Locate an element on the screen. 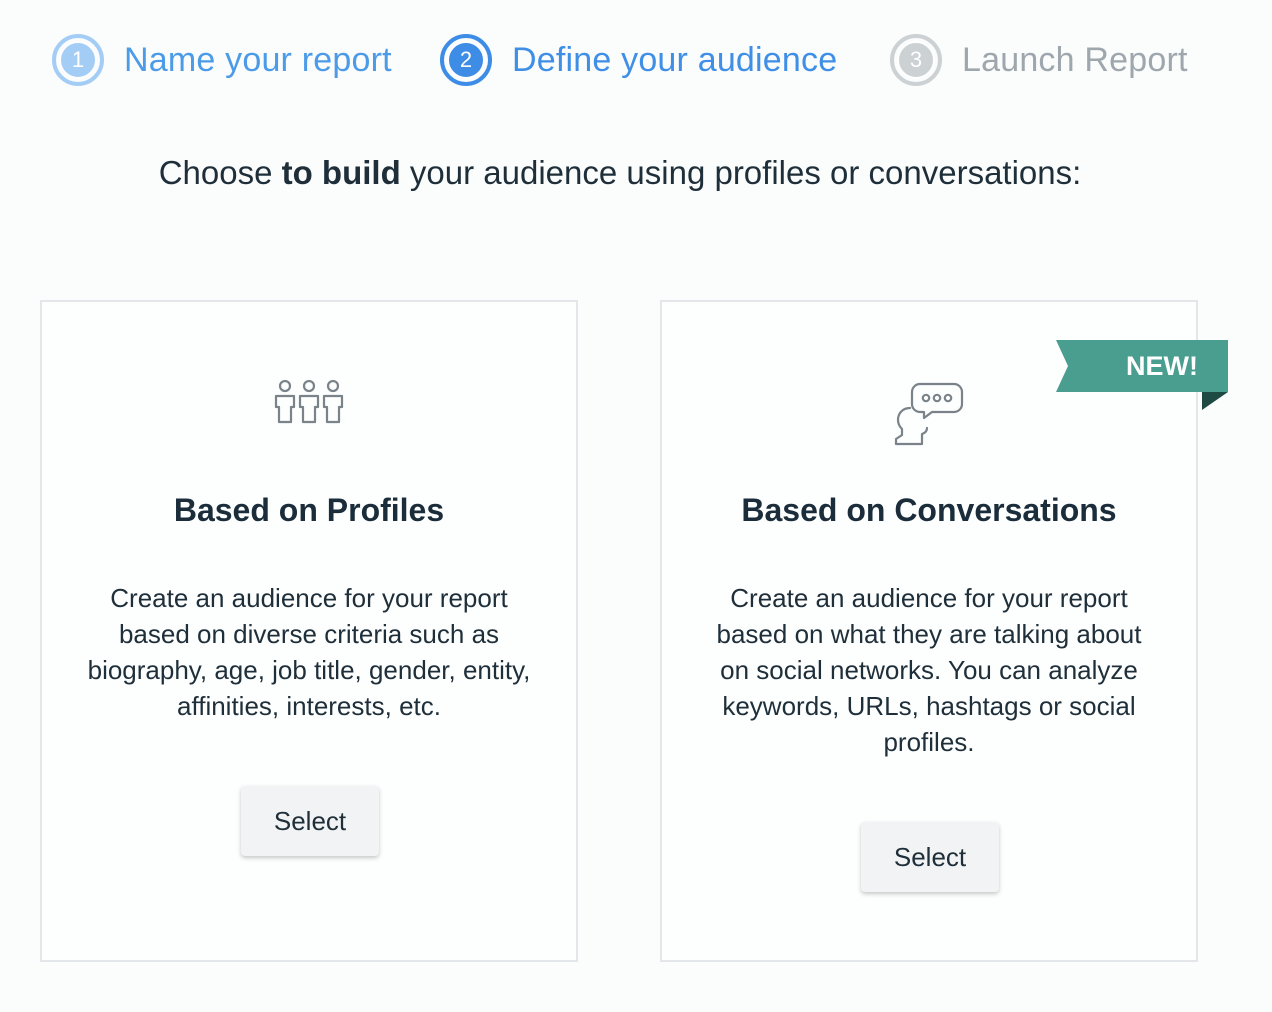 The width and height of the screenshot is (1272, 1012). step-3-number: 3 is located at coordinates (916, 60).